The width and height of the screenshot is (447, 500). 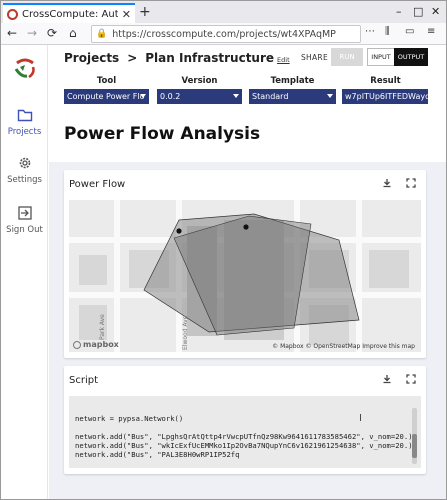 I want to click on tool-select: Compute Power Flo, so click(x=106, y=96).